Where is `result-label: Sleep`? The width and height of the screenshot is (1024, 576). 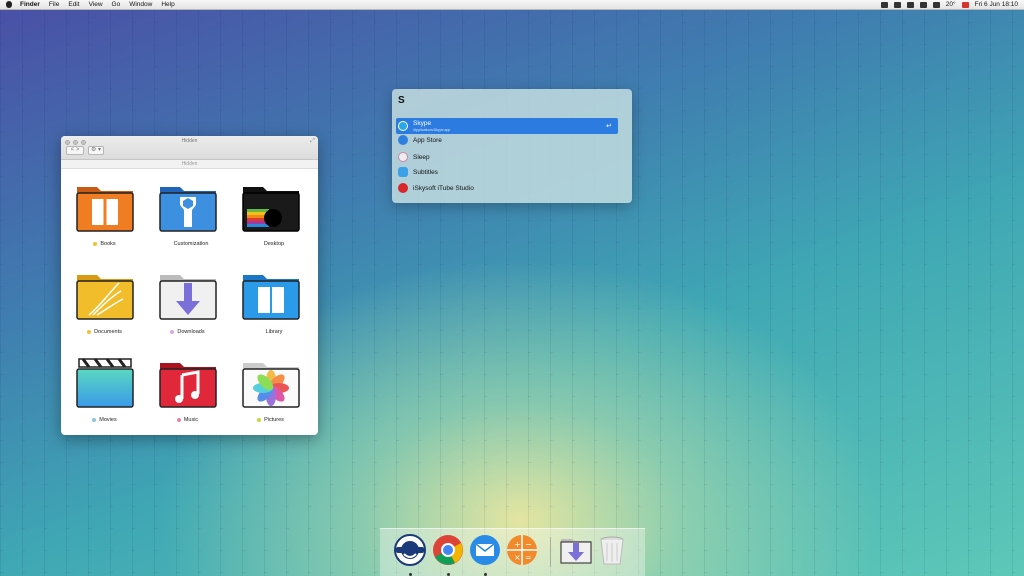 result-label: Sleep is located at coordinates (421, 157).